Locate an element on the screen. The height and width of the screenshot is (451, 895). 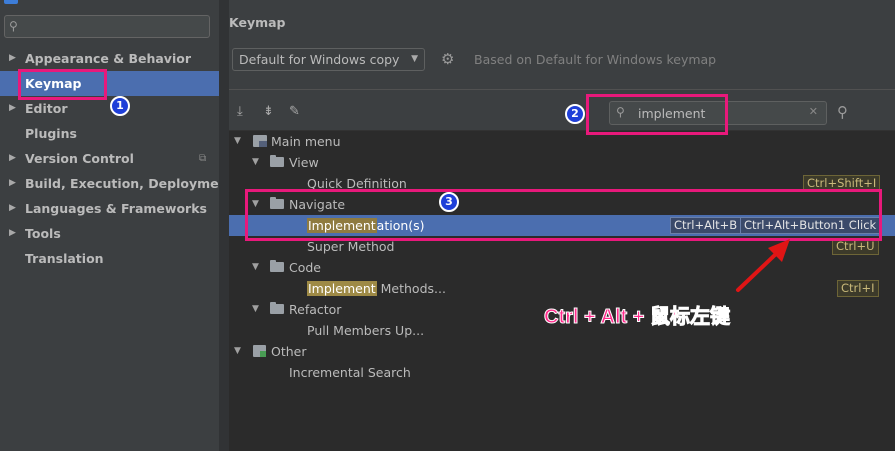
sidebar-item-translation: Translation is located at coordinates (109, 258).